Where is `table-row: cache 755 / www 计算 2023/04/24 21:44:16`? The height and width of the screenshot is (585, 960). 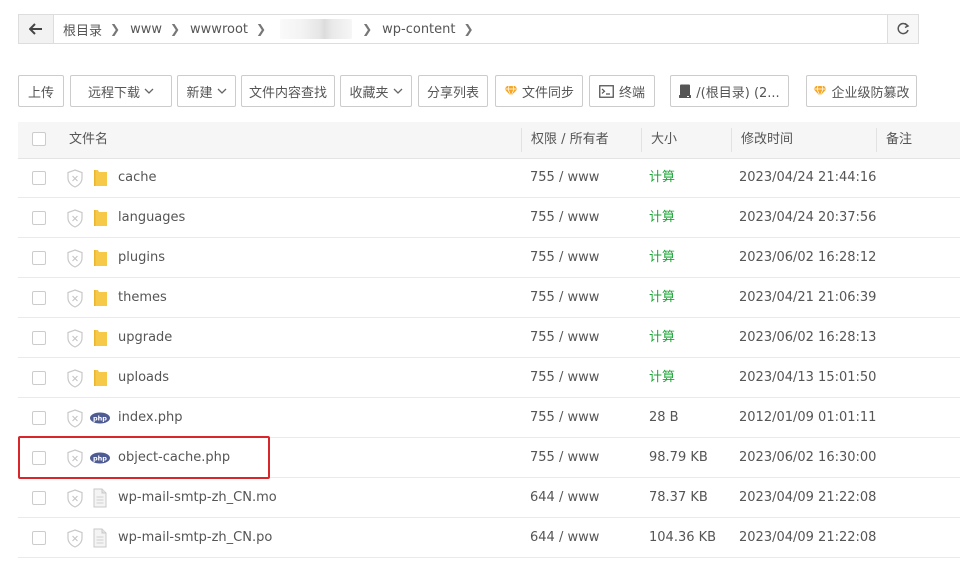
table-row: cache 755 / www 计算 2023/04/24 21:44:16 is located at coordinates (489, 178).